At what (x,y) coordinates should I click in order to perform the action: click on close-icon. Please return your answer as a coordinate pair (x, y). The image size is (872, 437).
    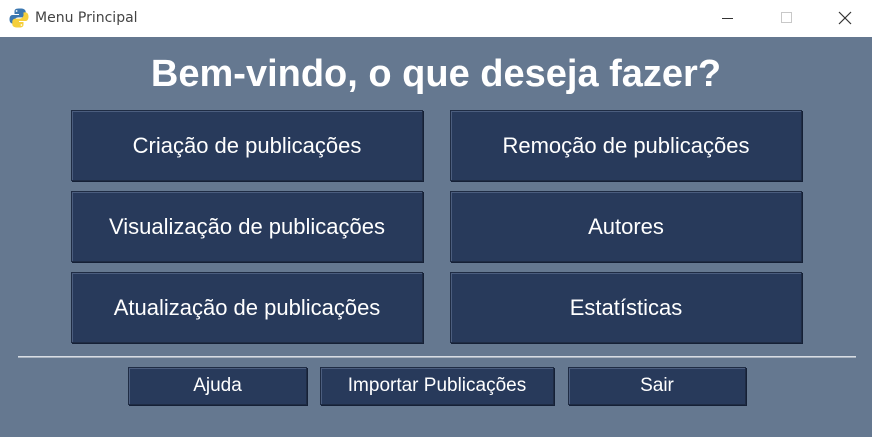
    Looking at the image, I should click on (845, 18).